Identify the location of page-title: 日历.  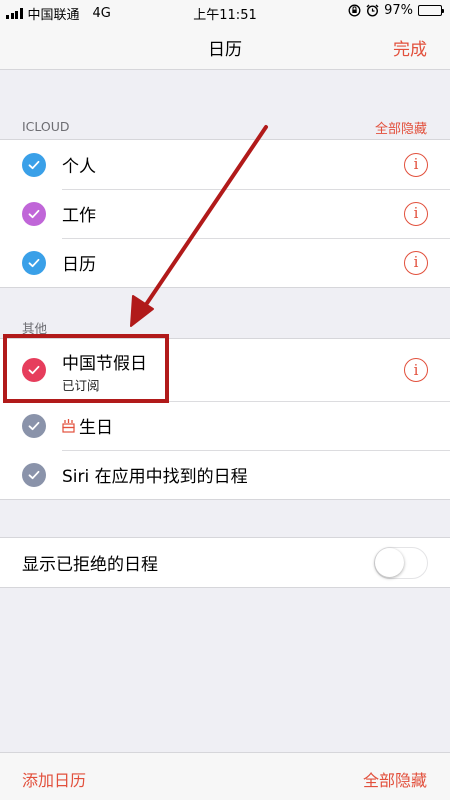
(225, 50).